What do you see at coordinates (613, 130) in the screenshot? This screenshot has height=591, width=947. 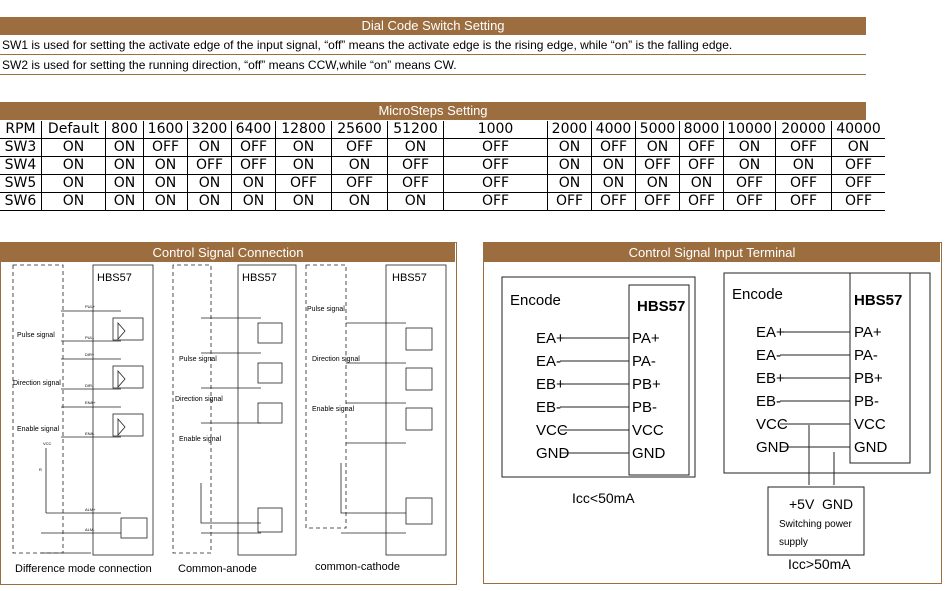 I see `microsteps-header-cell: 4000` at bounding box center [613, 130].